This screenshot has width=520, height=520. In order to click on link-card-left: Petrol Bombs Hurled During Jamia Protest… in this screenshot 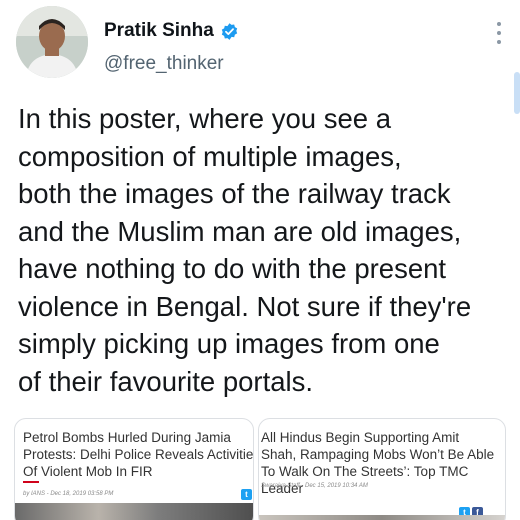, I will do `click(134, 469)`.